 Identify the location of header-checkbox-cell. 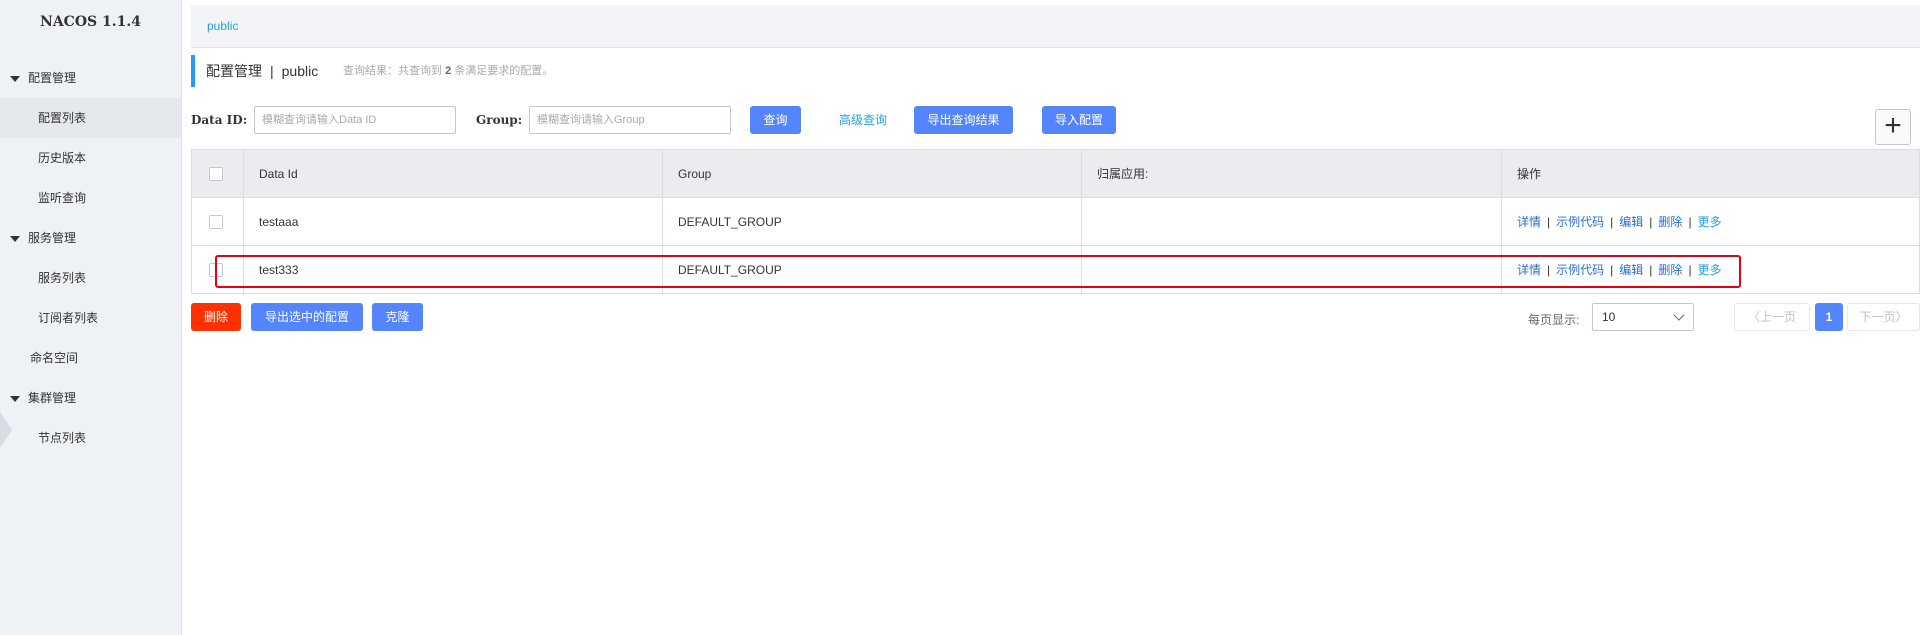
(218, 173).